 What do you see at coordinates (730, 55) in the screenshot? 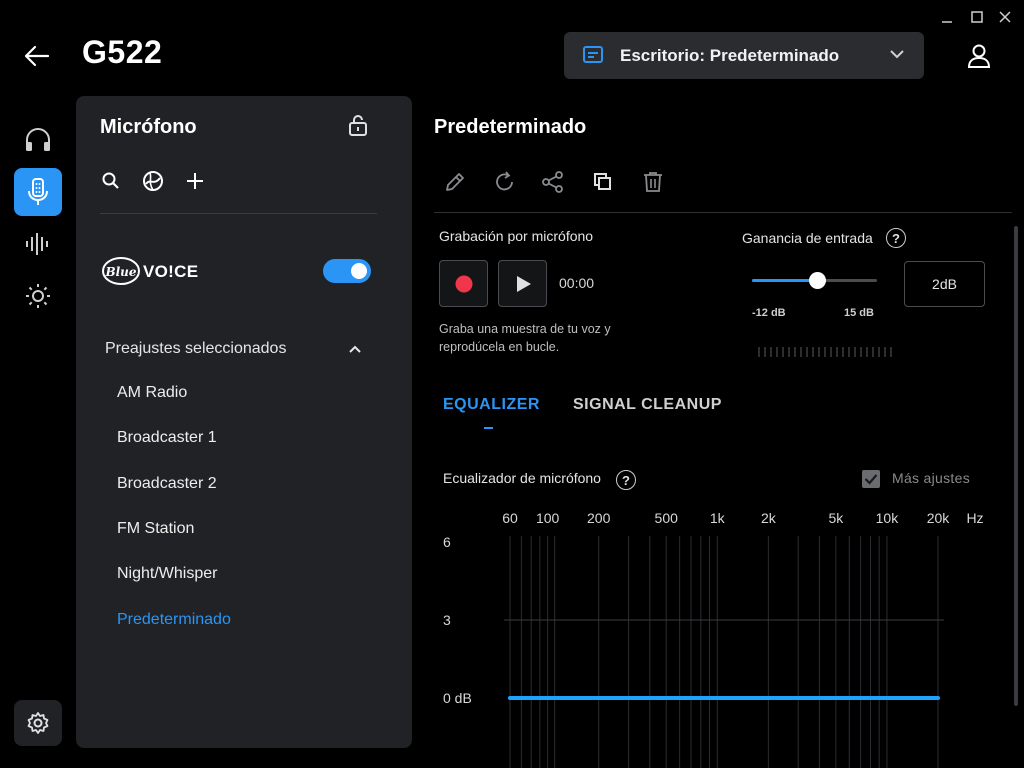
I see `profile-label: Escritorio: Predeterminado` at bounding box center [730, 55].